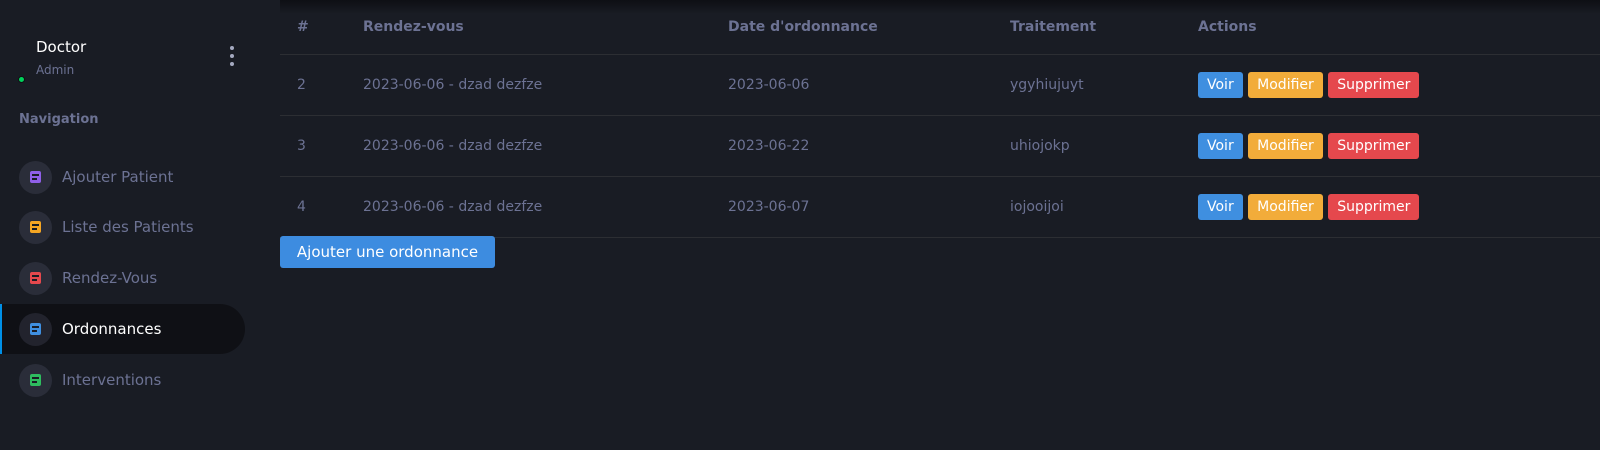 The width and height of the screenshot is (1600, 450). I want to click on cell-date: 2023-06-06, so click(852, 85).